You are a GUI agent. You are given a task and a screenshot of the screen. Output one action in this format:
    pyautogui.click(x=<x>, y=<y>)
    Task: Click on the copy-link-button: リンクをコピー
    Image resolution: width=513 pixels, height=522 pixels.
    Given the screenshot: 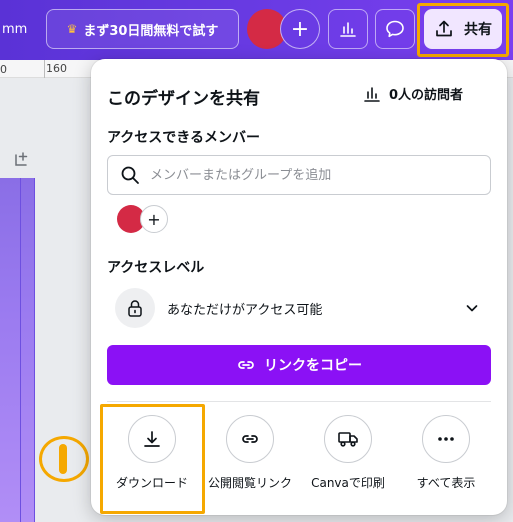 What is the action you would take?
    pyautogui.click(x=299, y=365)
    